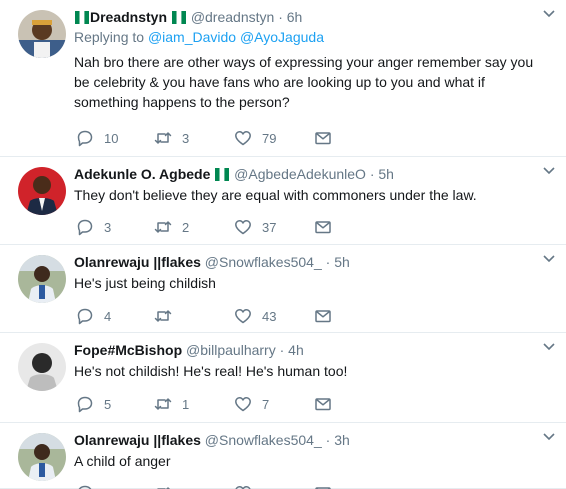  Describe the element at coordinates (186, 404) in the screenshot. I see `retweet-count: 1` at that location.